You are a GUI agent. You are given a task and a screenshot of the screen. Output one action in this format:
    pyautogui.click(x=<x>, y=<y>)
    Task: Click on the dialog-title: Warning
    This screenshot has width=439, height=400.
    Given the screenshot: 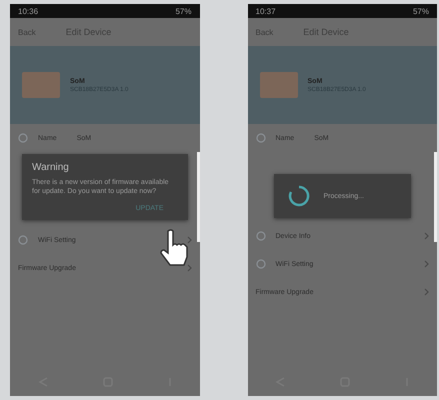 What is the action you would take?
    pyautogui.click(x=51, y=167)
    